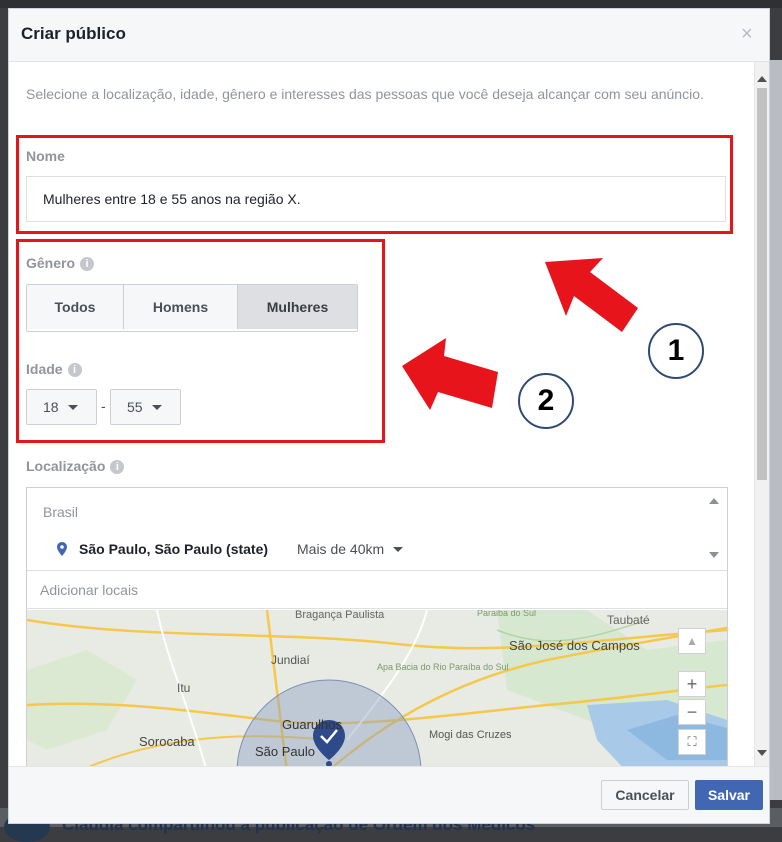 The width and height of the screenshot is (782, 842). I want to click on dialog-scrollbar, so click(761, 414).